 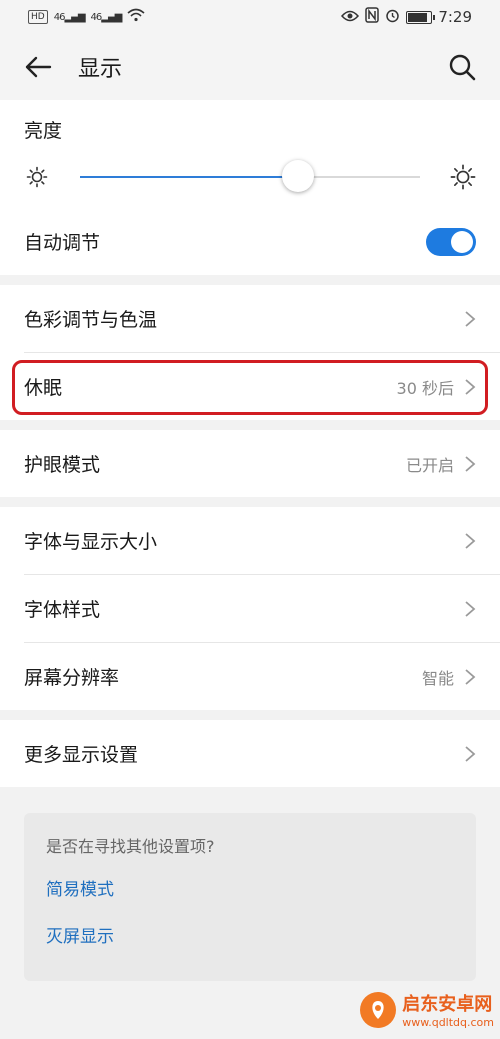 I want to click on auto-adjust-toggle, so click(x=451, y=241).